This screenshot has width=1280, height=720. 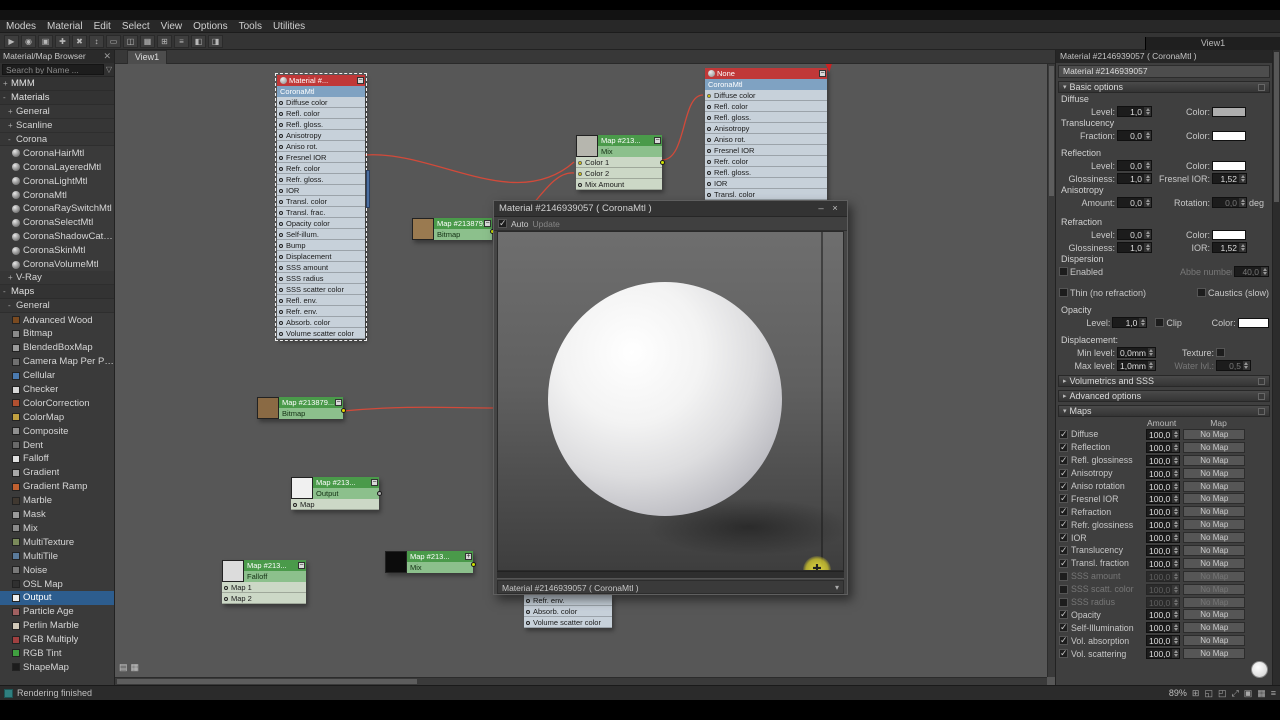 I want to click on anisotropy-amount-spinner: 0,0, so click(x=1134, y=202).